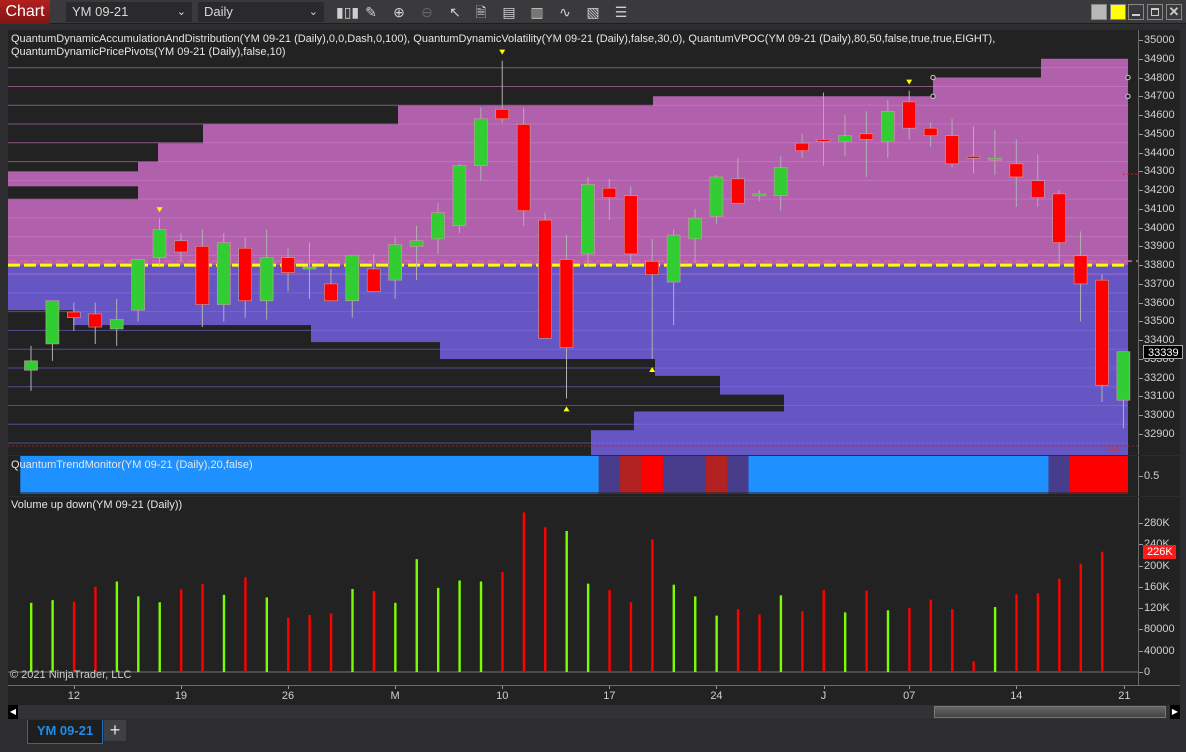 The height and width of the screenshot is (752, 1186). Describe the element at coordinates (481, 12) in the screenshot. I see `data-box-icon: 🗎` at that location.